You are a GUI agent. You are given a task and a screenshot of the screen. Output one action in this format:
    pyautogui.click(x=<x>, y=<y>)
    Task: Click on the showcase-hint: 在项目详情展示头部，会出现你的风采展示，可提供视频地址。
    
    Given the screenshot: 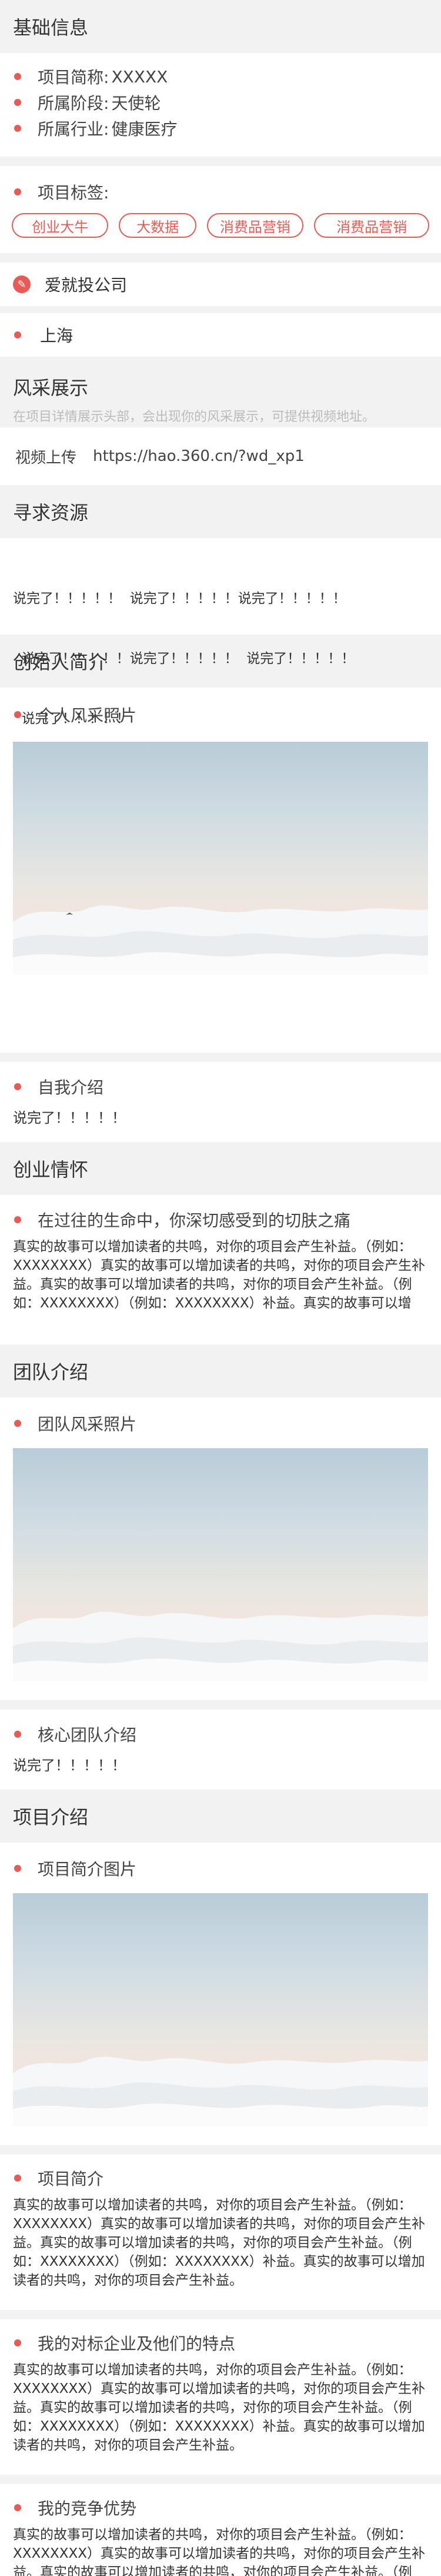 What is the action you would take?
    pyautogui.click(x=194, y=417)
    